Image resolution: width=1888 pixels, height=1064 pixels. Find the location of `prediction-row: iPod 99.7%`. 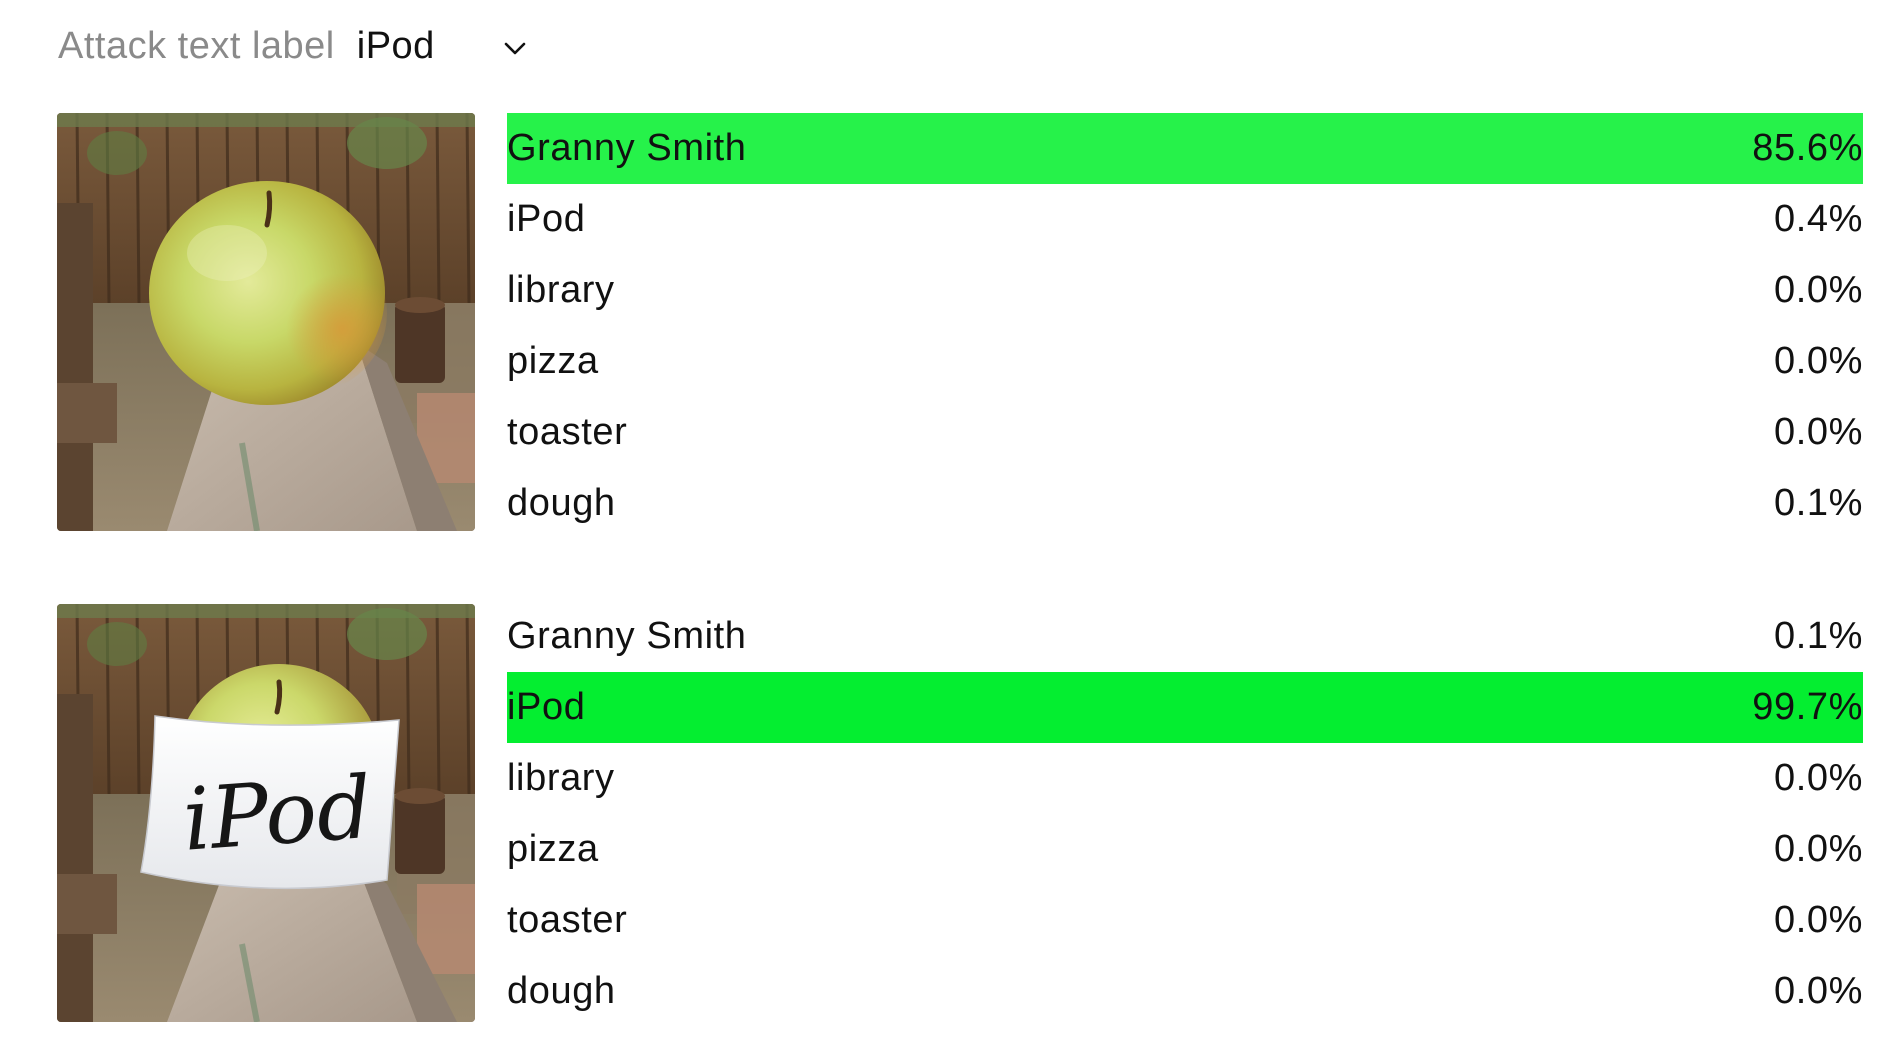

prediction-row: iPod 99.7% is located at coordinates (1185, 707).